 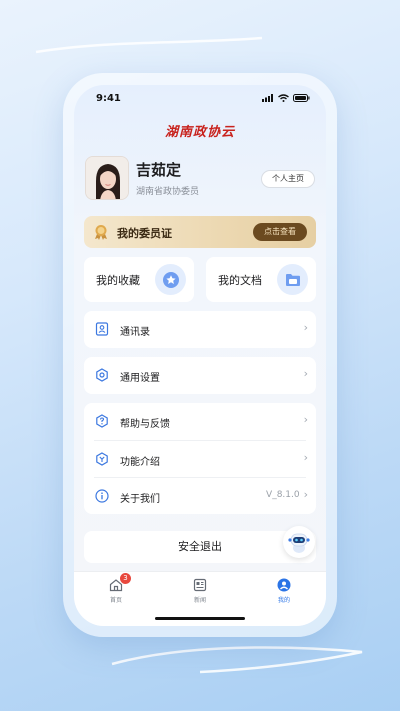 I want to click on status-icons, so click(x=286, y=98).